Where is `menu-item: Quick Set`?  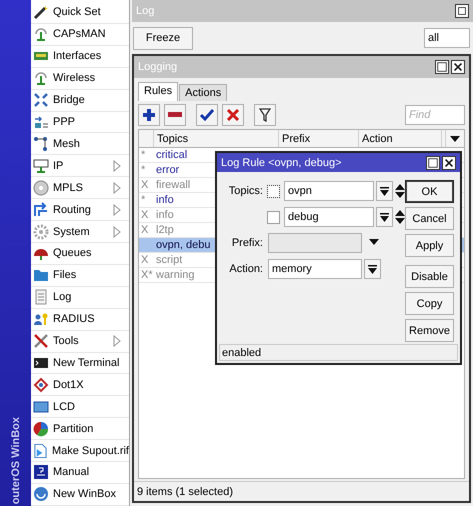
menu-item: Quick Set is located at coordinates (80, 13).